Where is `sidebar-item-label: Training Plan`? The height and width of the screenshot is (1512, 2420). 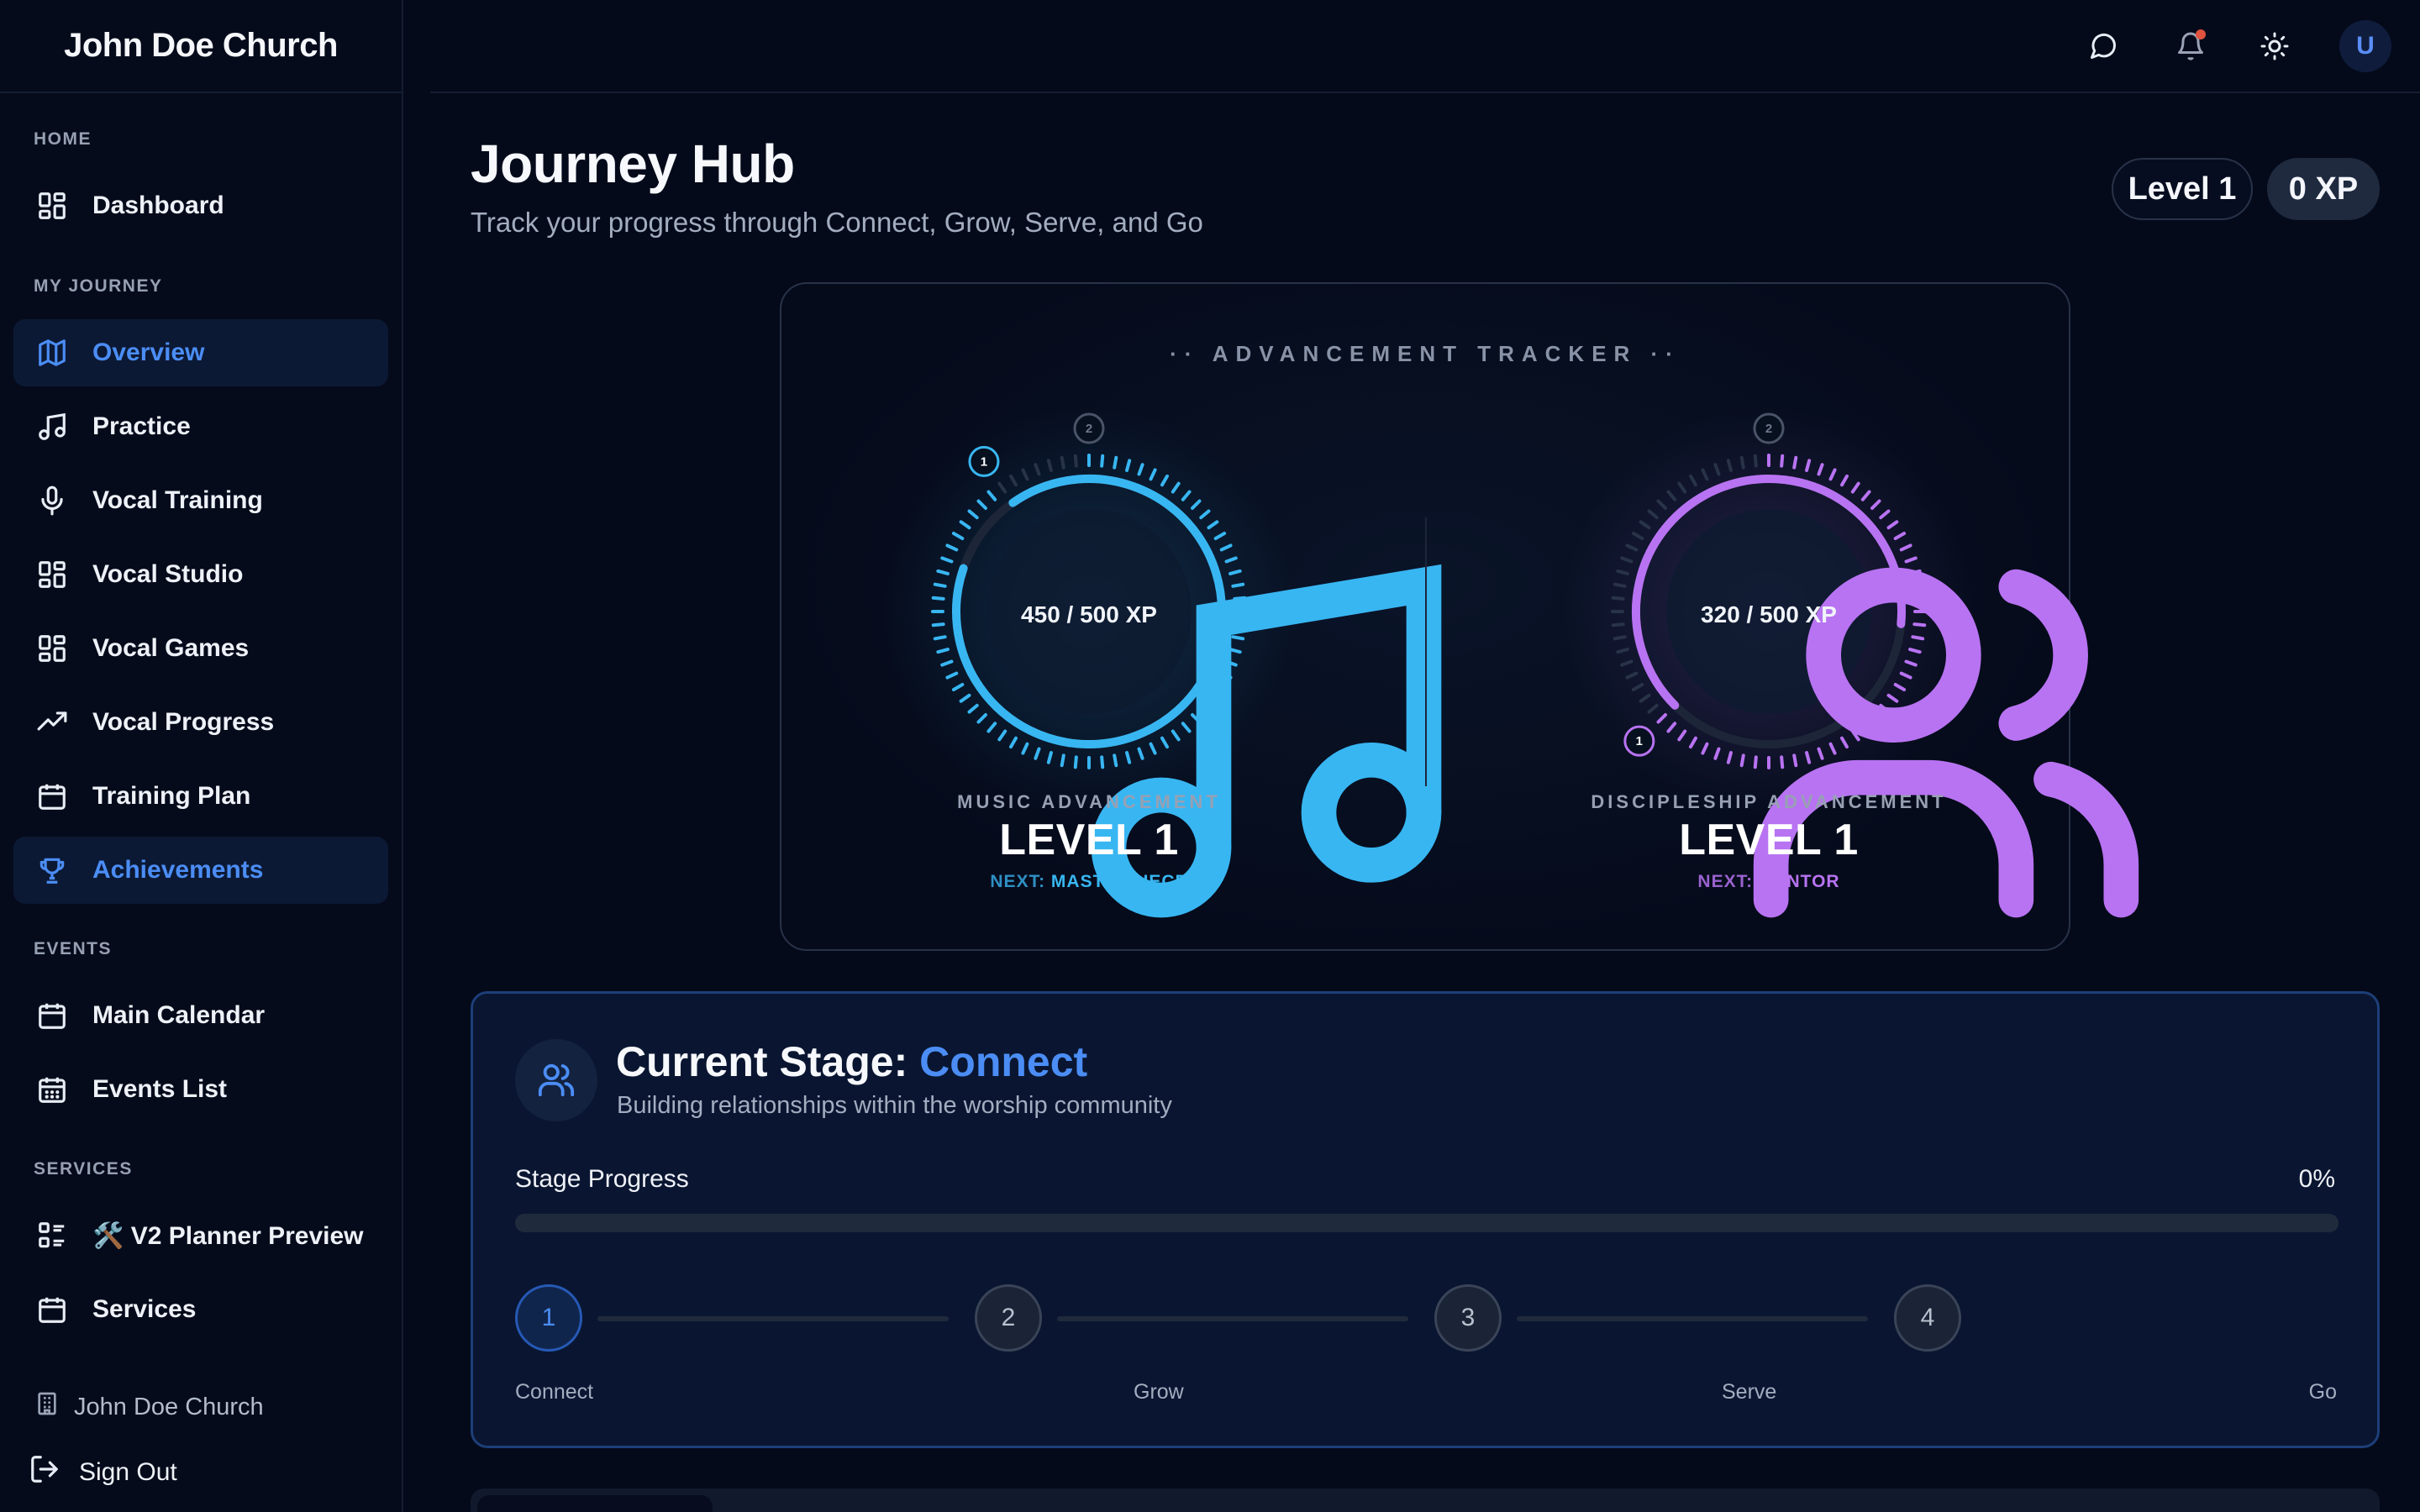
sidebar-item-label: Training Plan is located at coordinates (172, 796).